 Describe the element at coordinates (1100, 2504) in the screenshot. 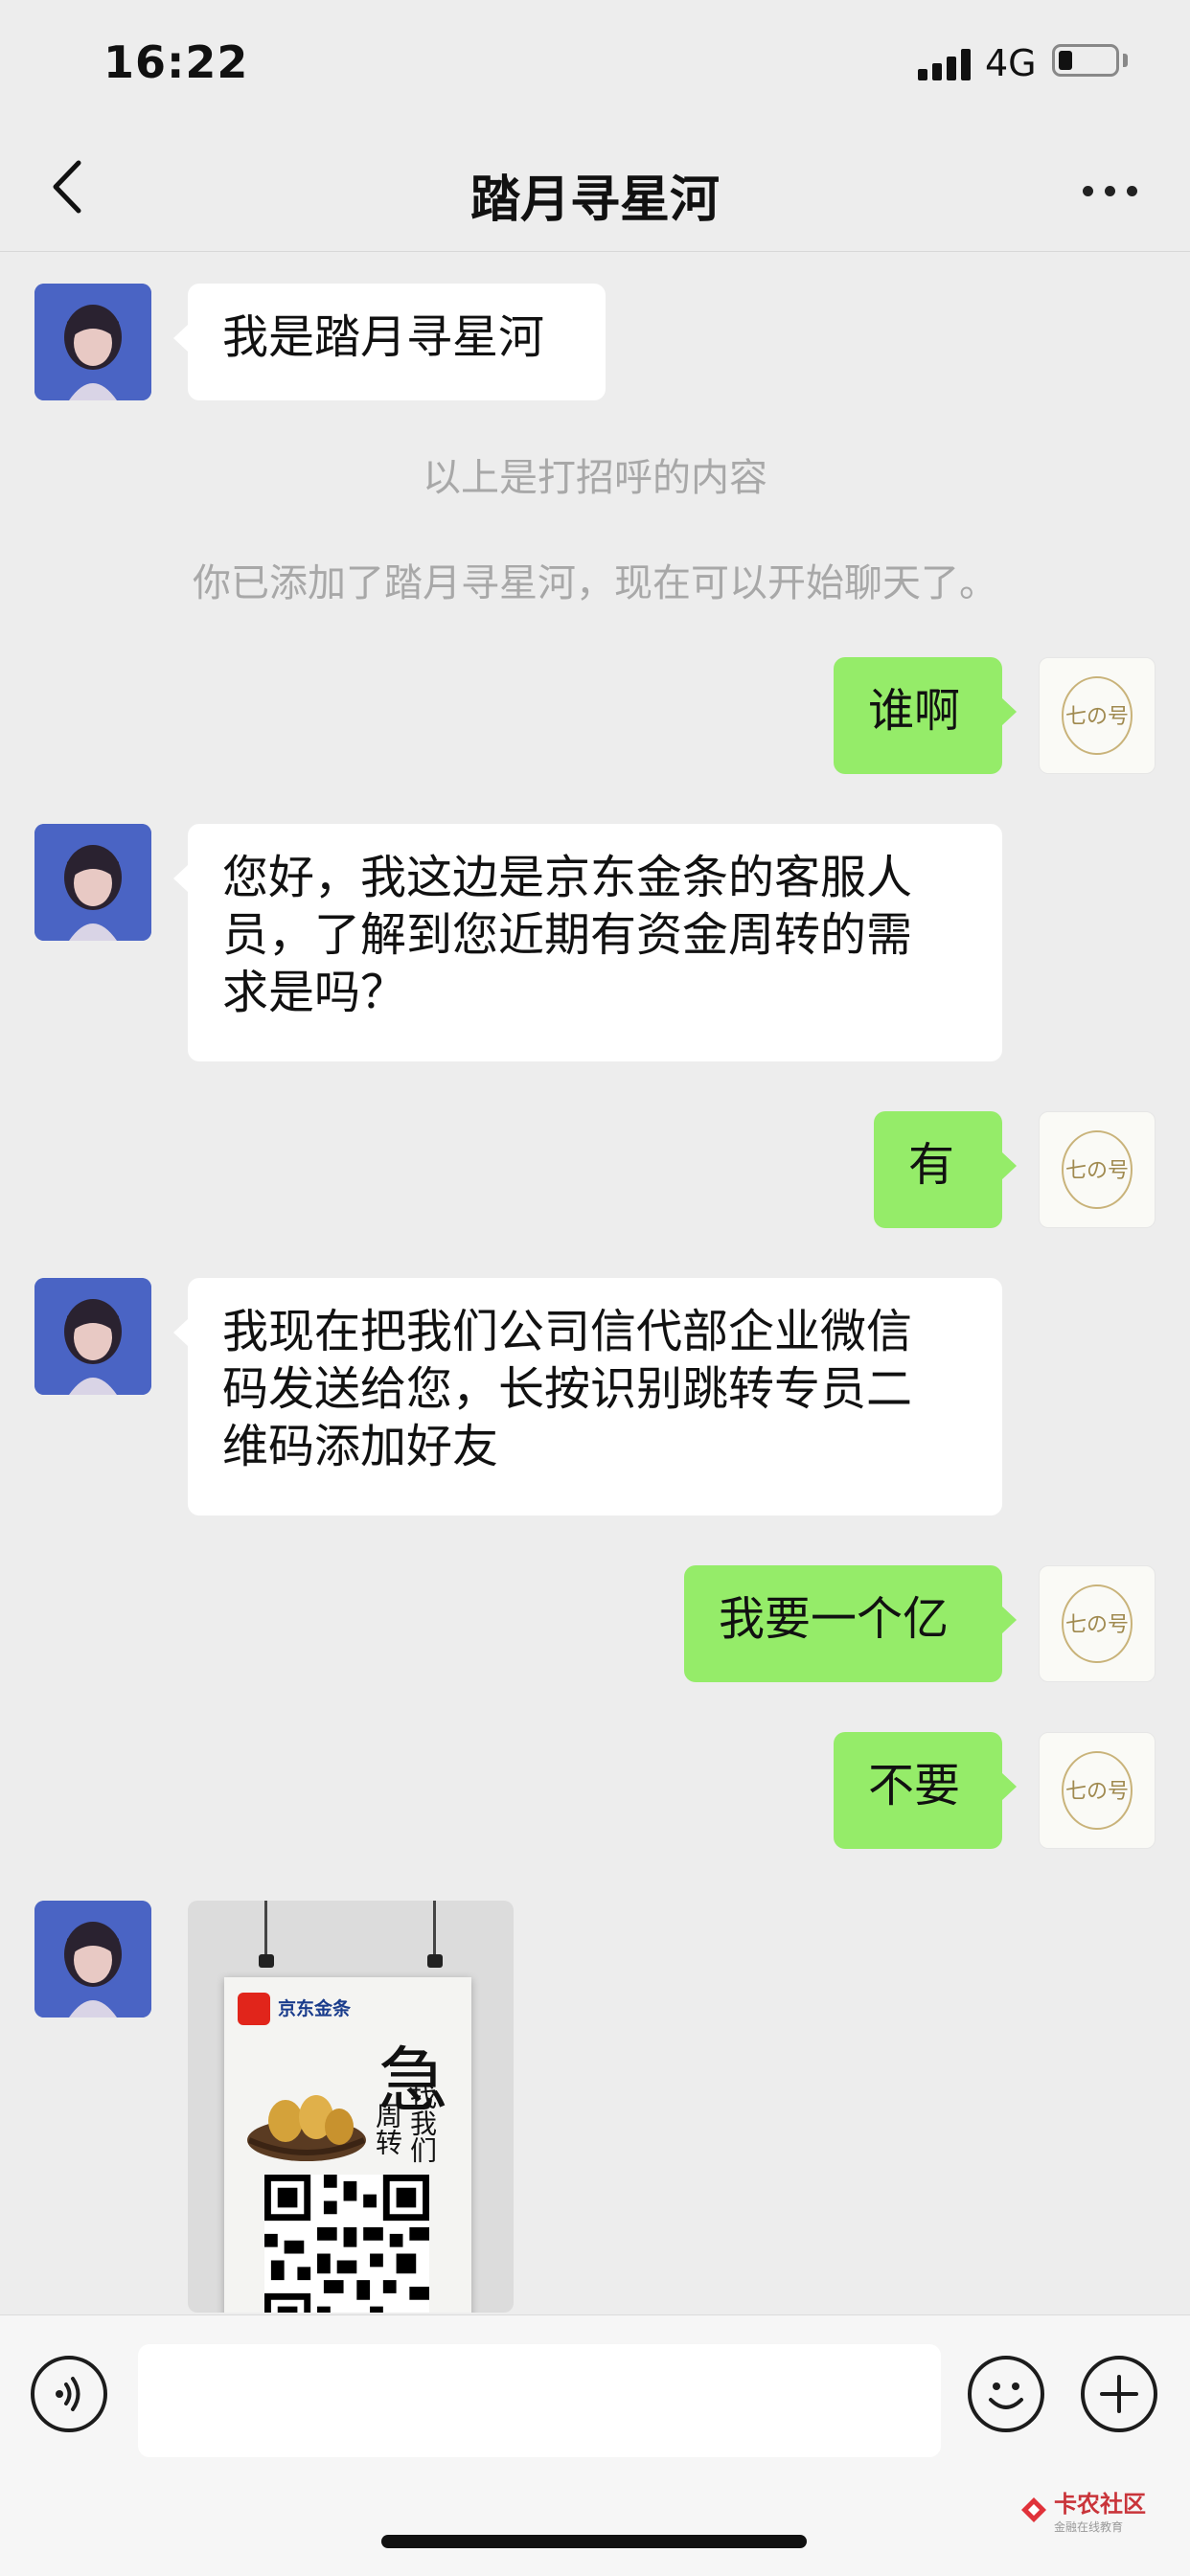

I see `watermark-text: 卡农社区` at that location.